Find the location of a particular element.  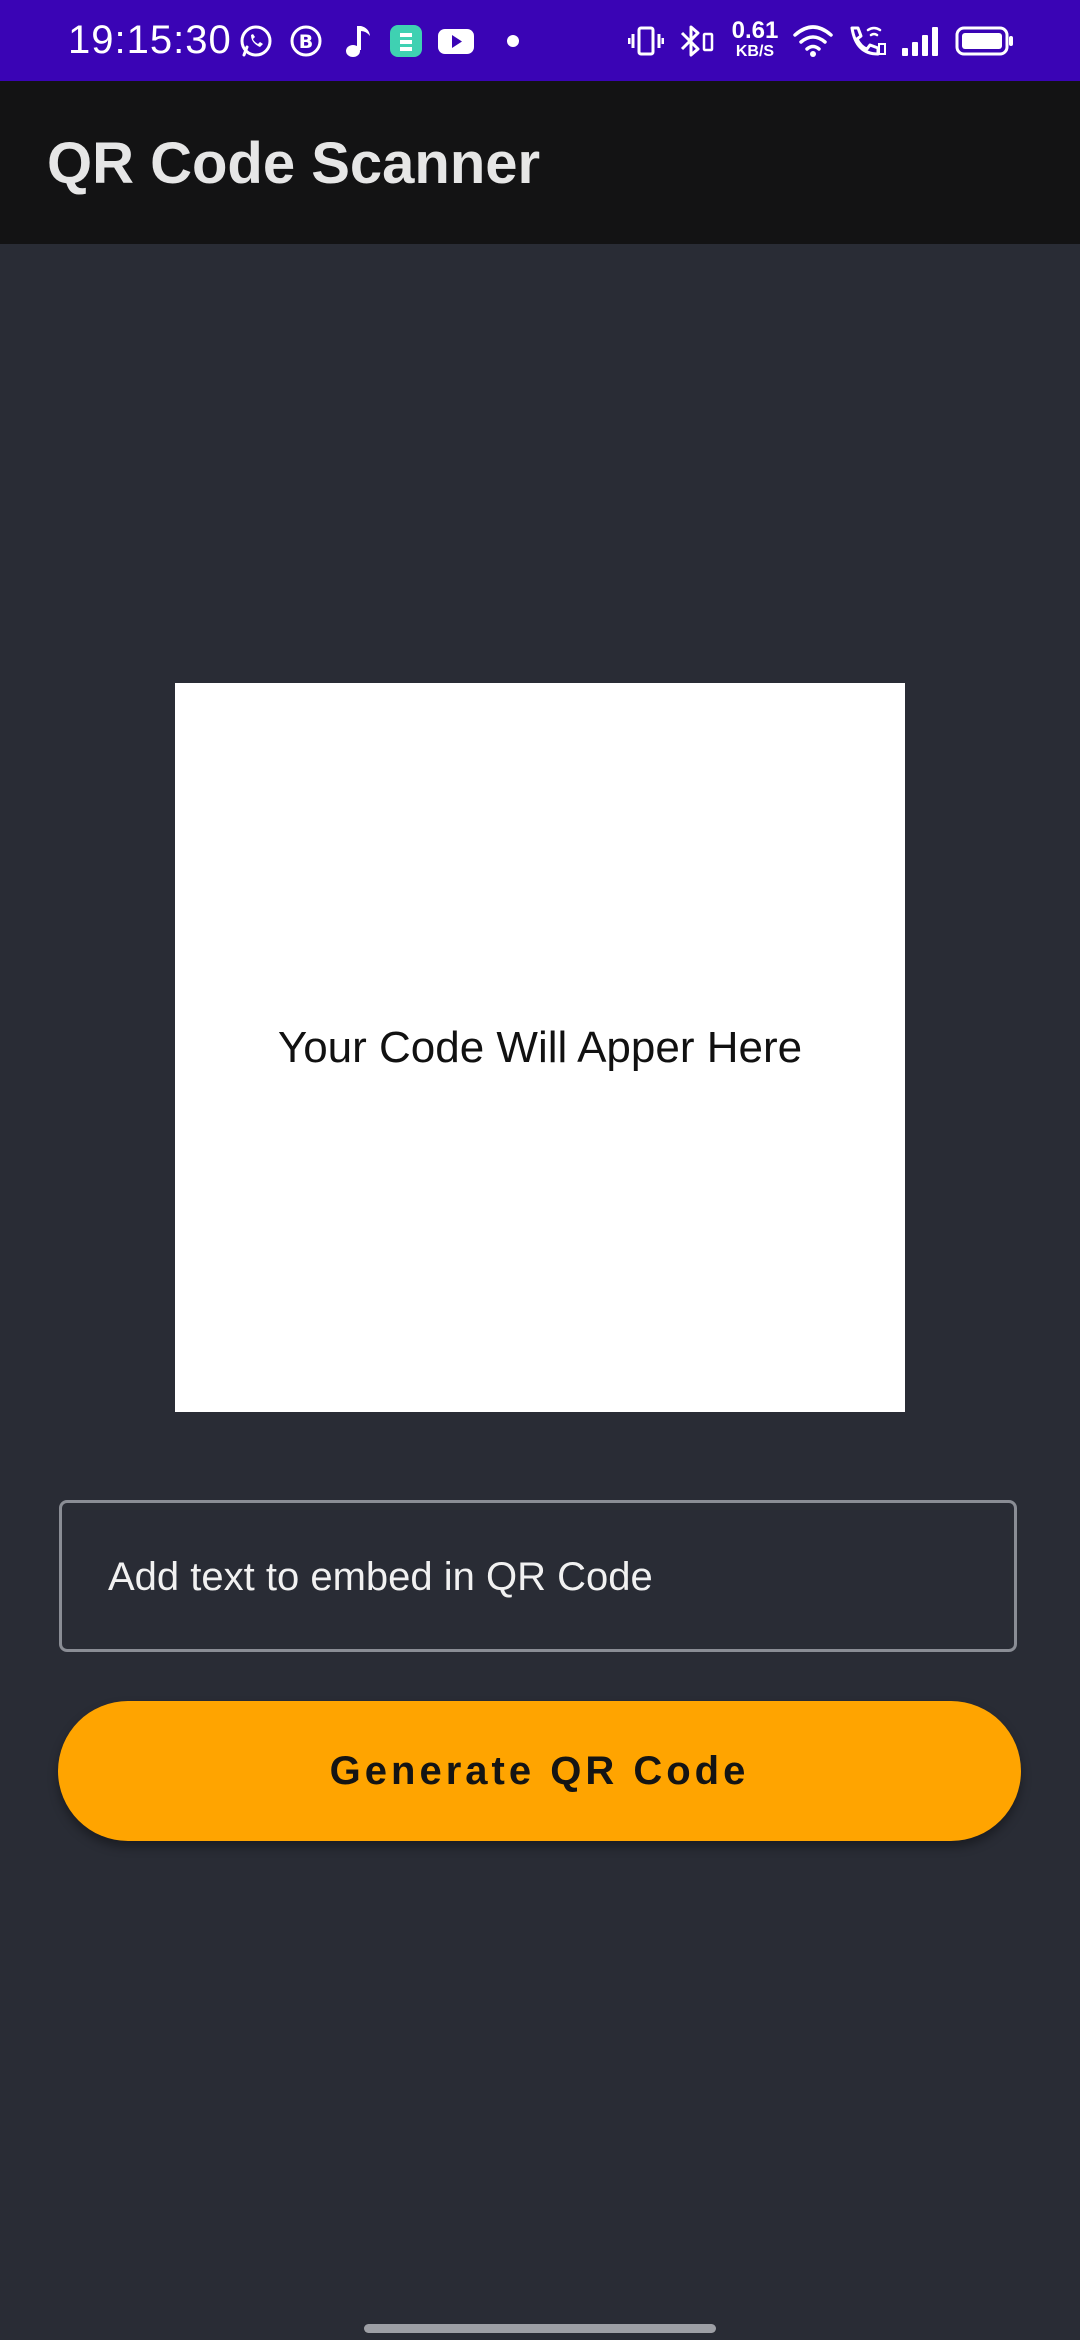

vibrate-icon is located at coordinates (646, 41).